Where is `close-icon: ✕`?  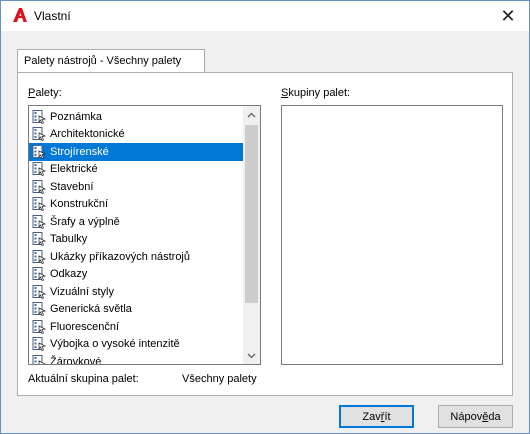 close-icon: ✕ is located at coordinates (508, 15).